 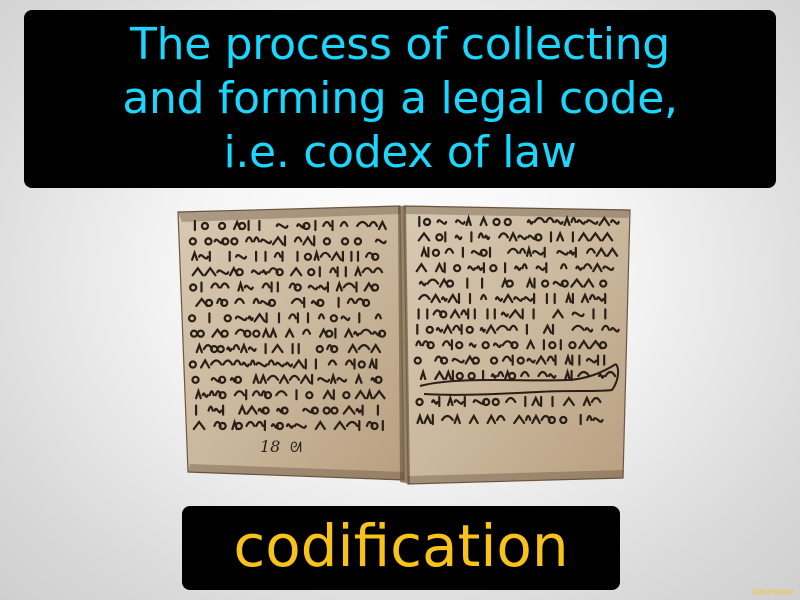 What do you see at coordinates (291, 343) in the screenshot?
I see `left-page` at bounding box center [291, 343].